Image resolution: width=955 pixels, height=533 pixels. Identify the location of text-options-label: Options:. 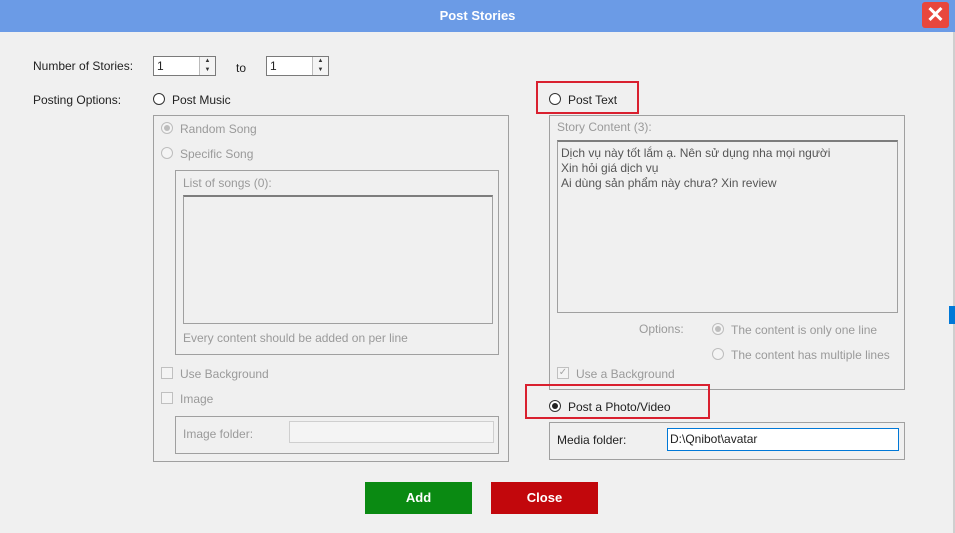
(661, 329).